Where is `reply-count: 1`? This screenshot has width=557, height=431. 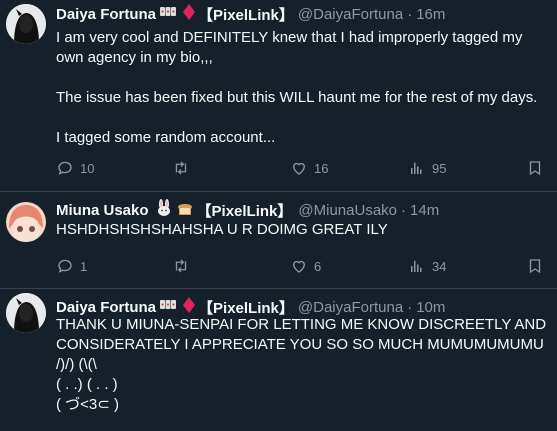
reply-count: 1 is located at coordinates (84, 266).